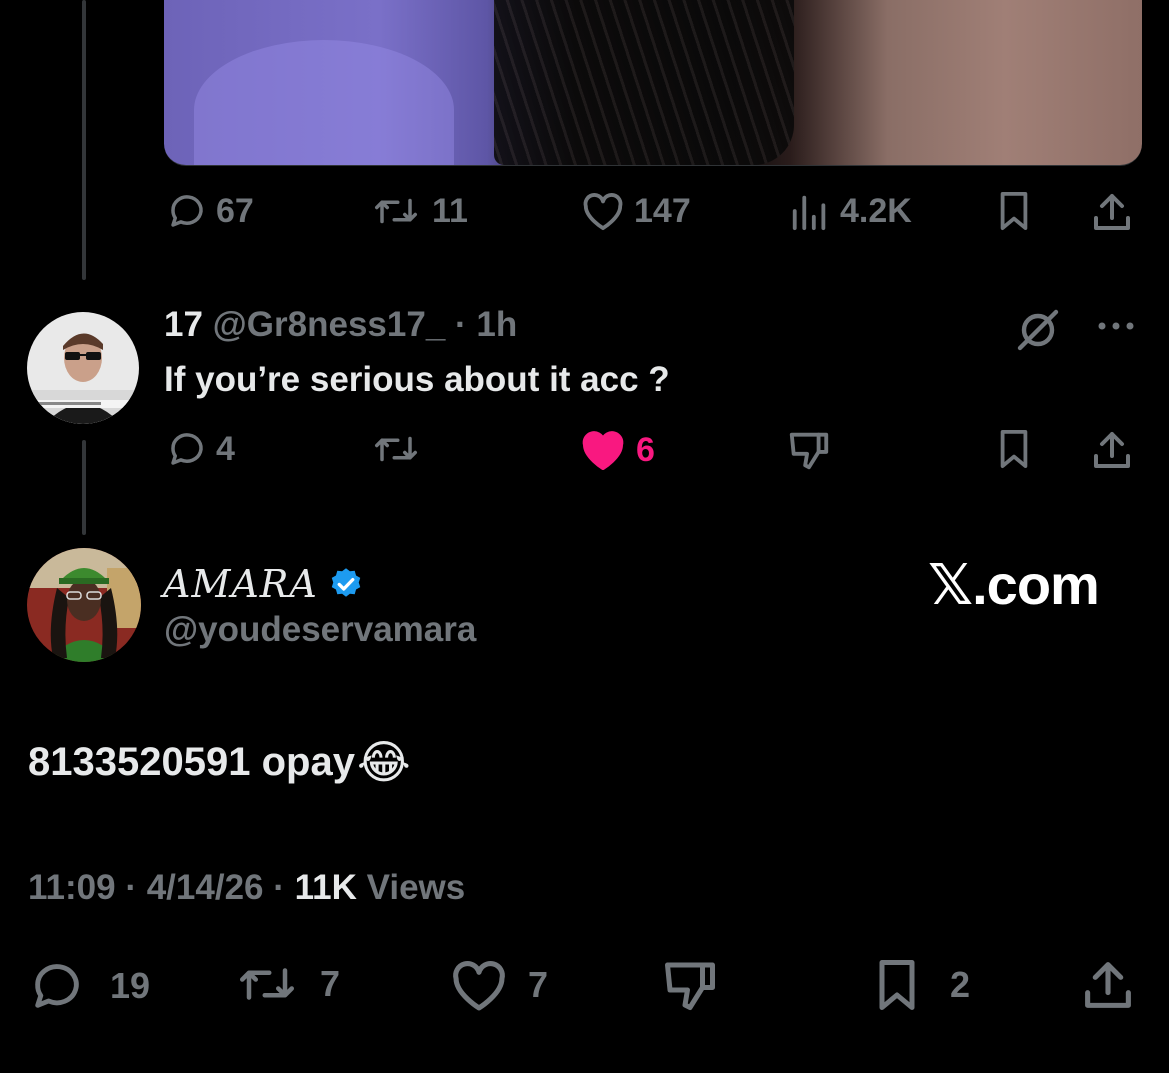 This screenshot has height=1073, width=1169. Describe the element at coordinates (921, 985) in the screenshot. I see `bookmark-button: 2` at that location.